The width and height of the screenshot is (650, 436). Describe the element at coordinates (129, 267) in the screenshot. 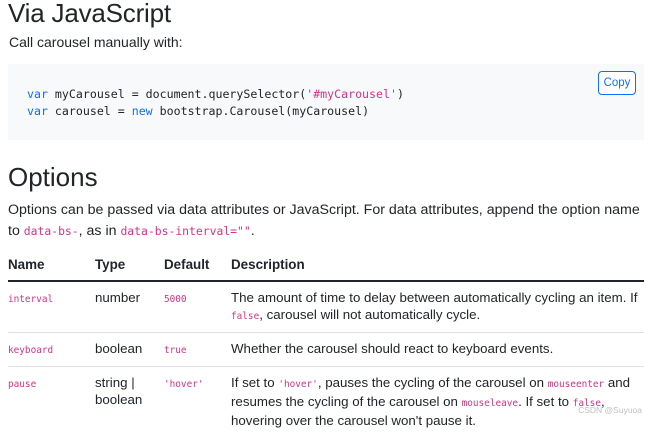

I see `column-header-type: Type` at that location.